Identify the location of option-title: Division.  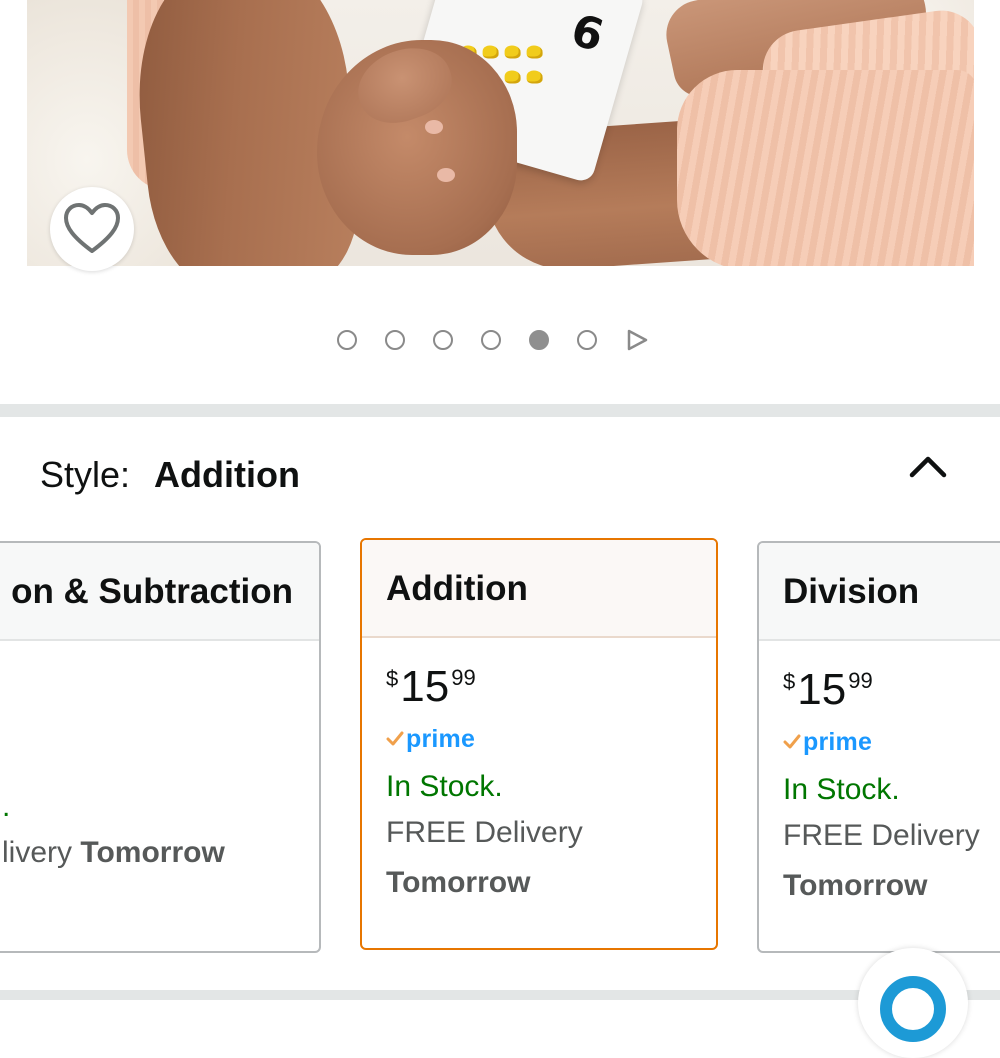
(879, 592).